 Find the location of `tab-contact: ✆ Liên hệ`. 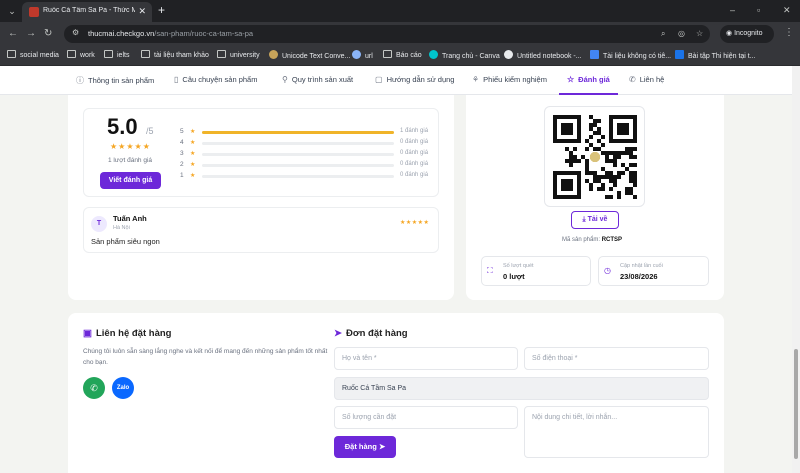

tab-contact: ✆ Liên hệ is located at coordinates (646, 79).